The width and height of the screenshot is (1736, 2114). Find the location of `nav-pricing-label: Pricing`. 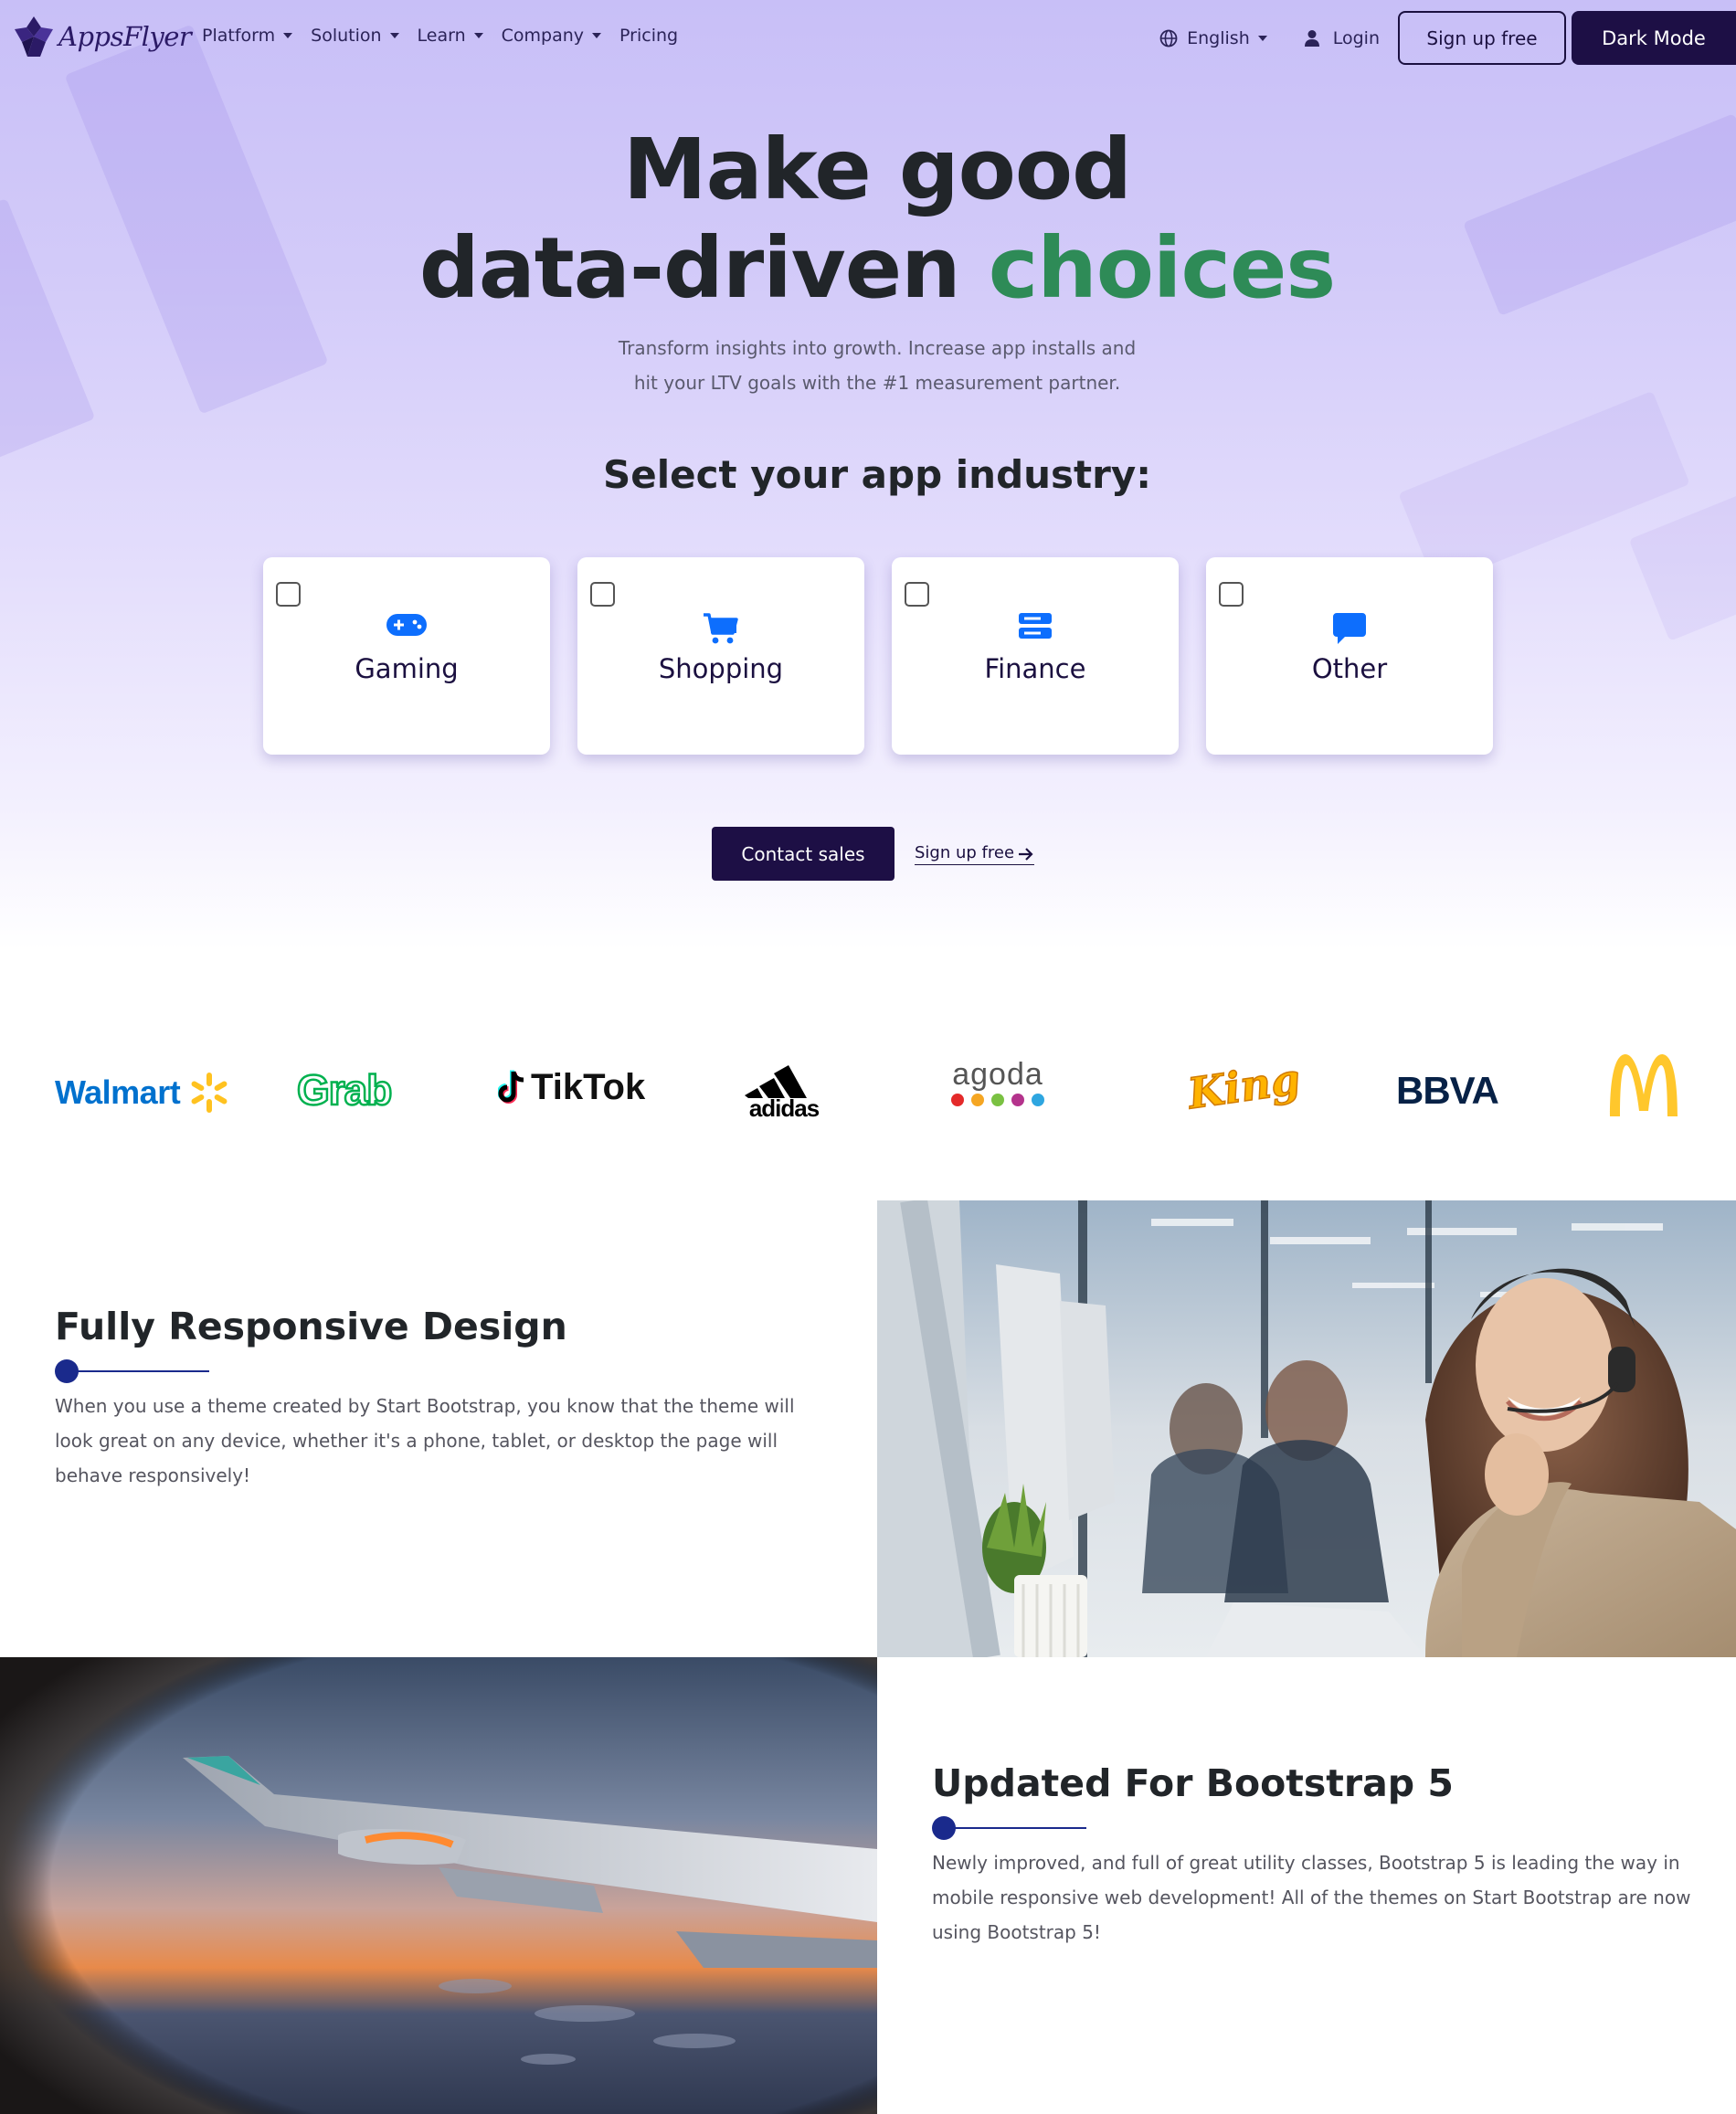

nav-pricing-label: Pricing is located at coordinates (649, 36).